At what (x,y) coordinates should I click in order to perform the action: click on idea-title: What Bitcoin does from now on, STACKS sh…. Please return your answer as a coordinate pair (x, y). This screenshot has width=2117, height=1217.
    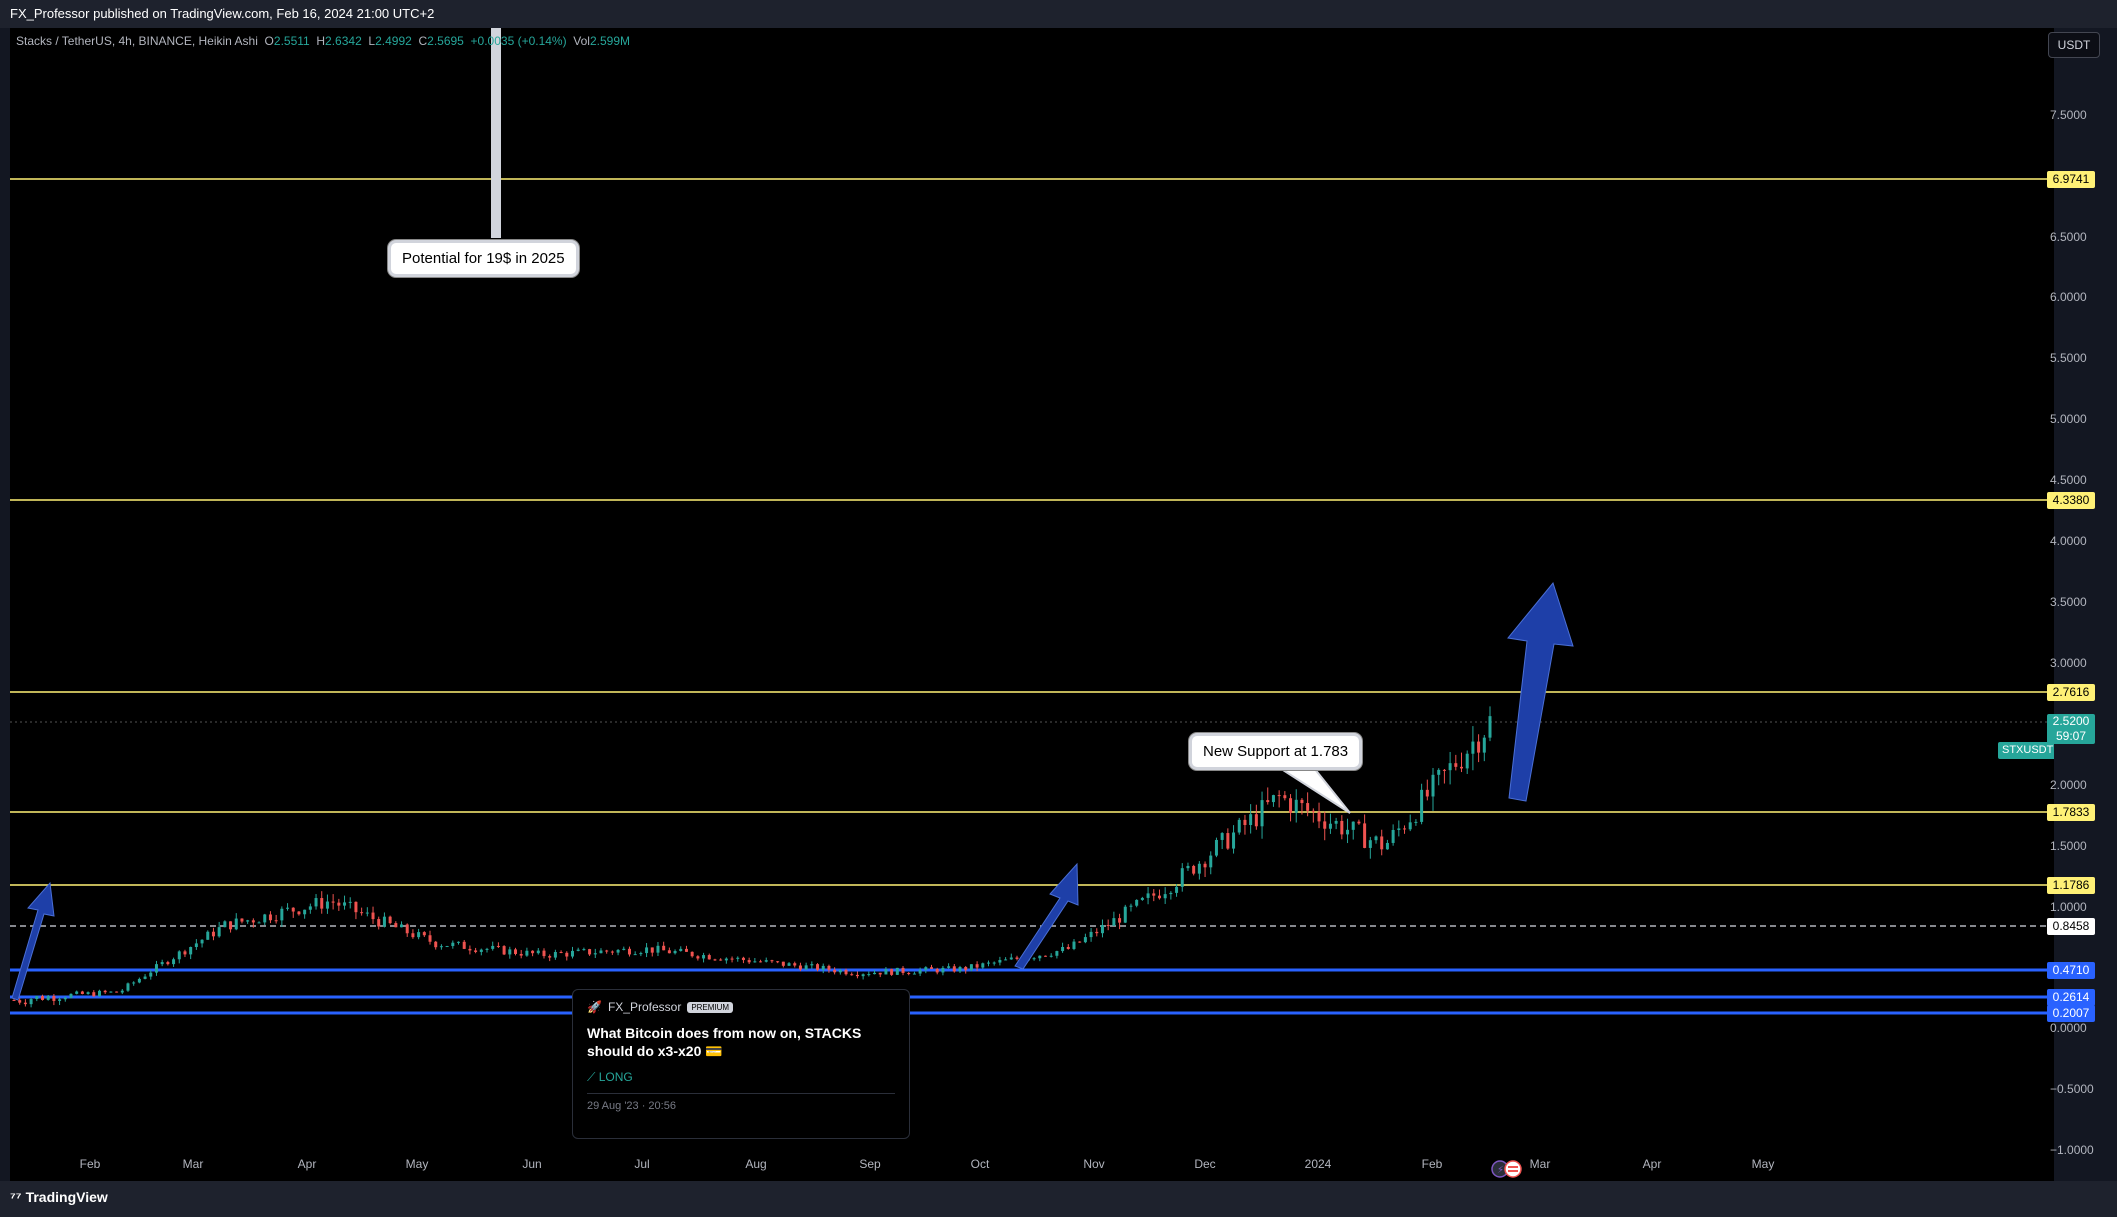
    Looking at the image, I should click on (741, 1042).